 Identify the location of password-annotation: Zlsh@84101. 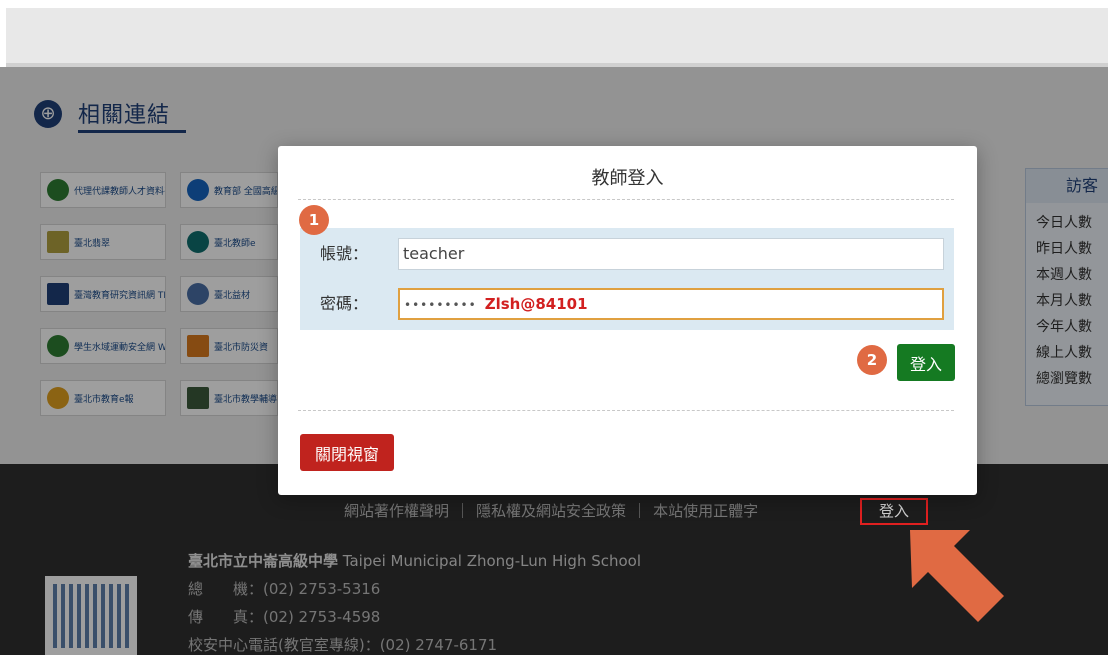
(536, 304).